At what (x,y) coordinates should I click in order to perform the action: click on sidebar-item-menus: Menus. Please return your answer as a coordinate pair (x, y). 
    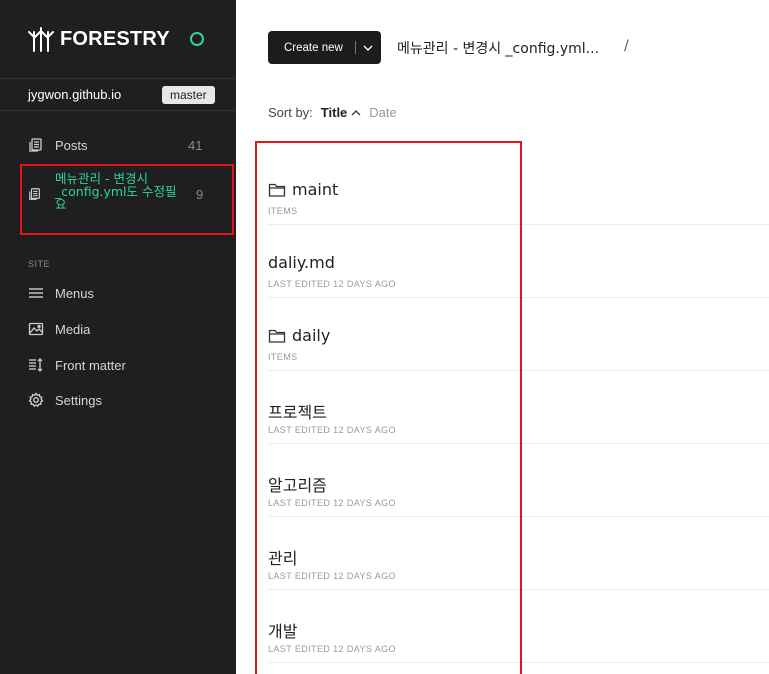
    Looking at the image, I should click on (61, 293).